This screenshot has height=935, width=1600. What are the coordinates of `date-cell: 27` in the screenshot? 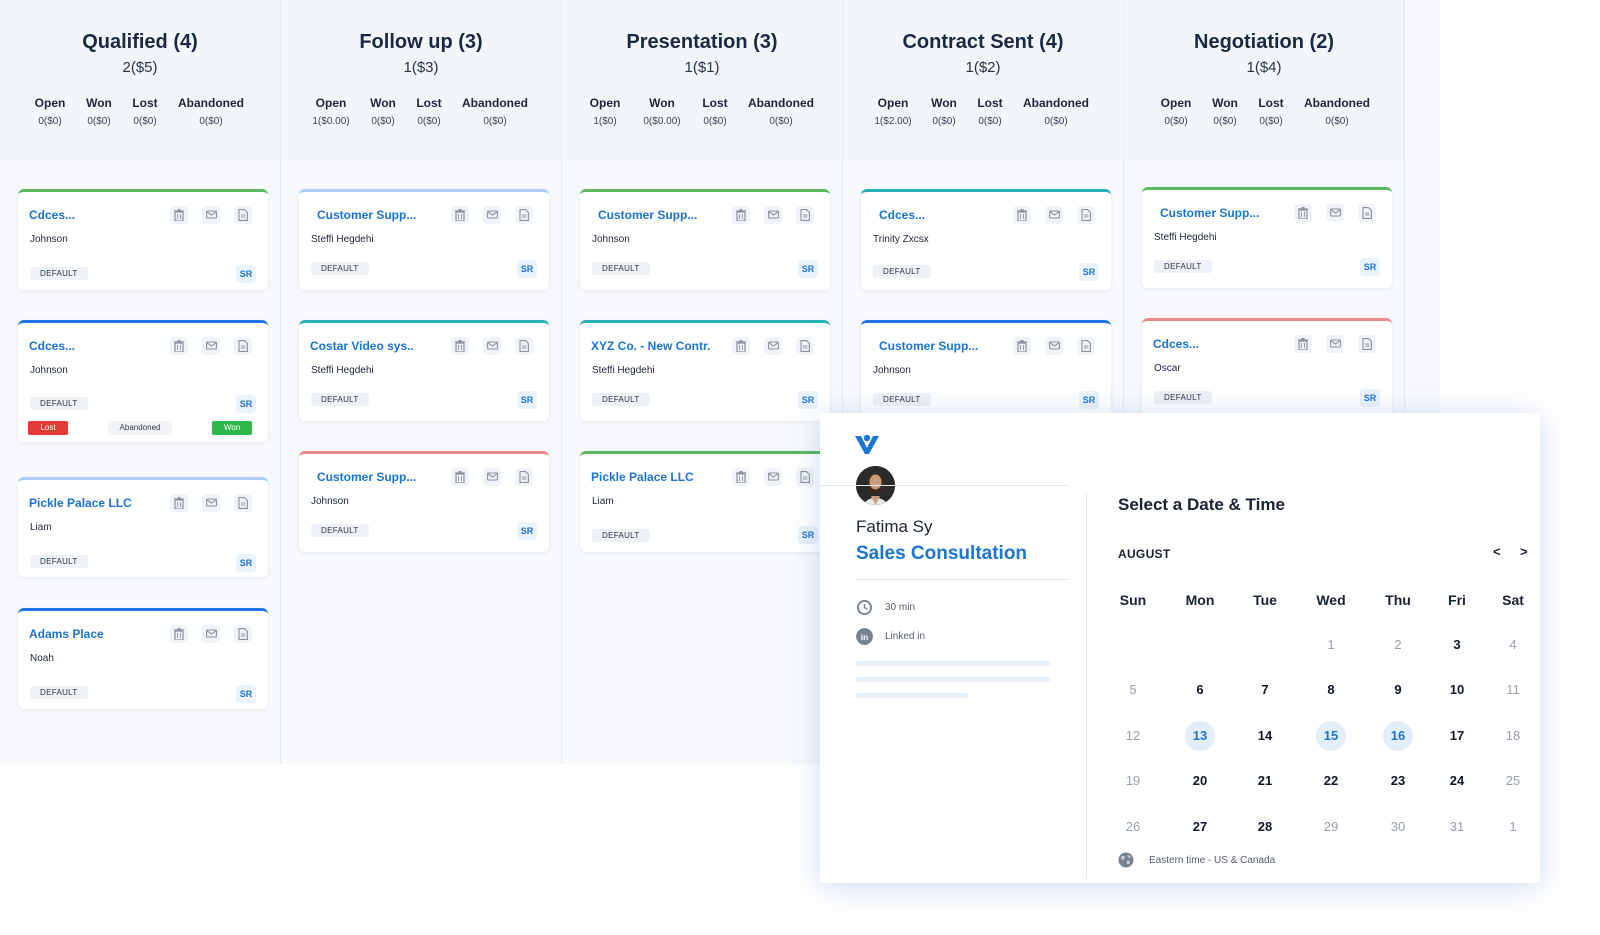 It's located at (1200, 827).